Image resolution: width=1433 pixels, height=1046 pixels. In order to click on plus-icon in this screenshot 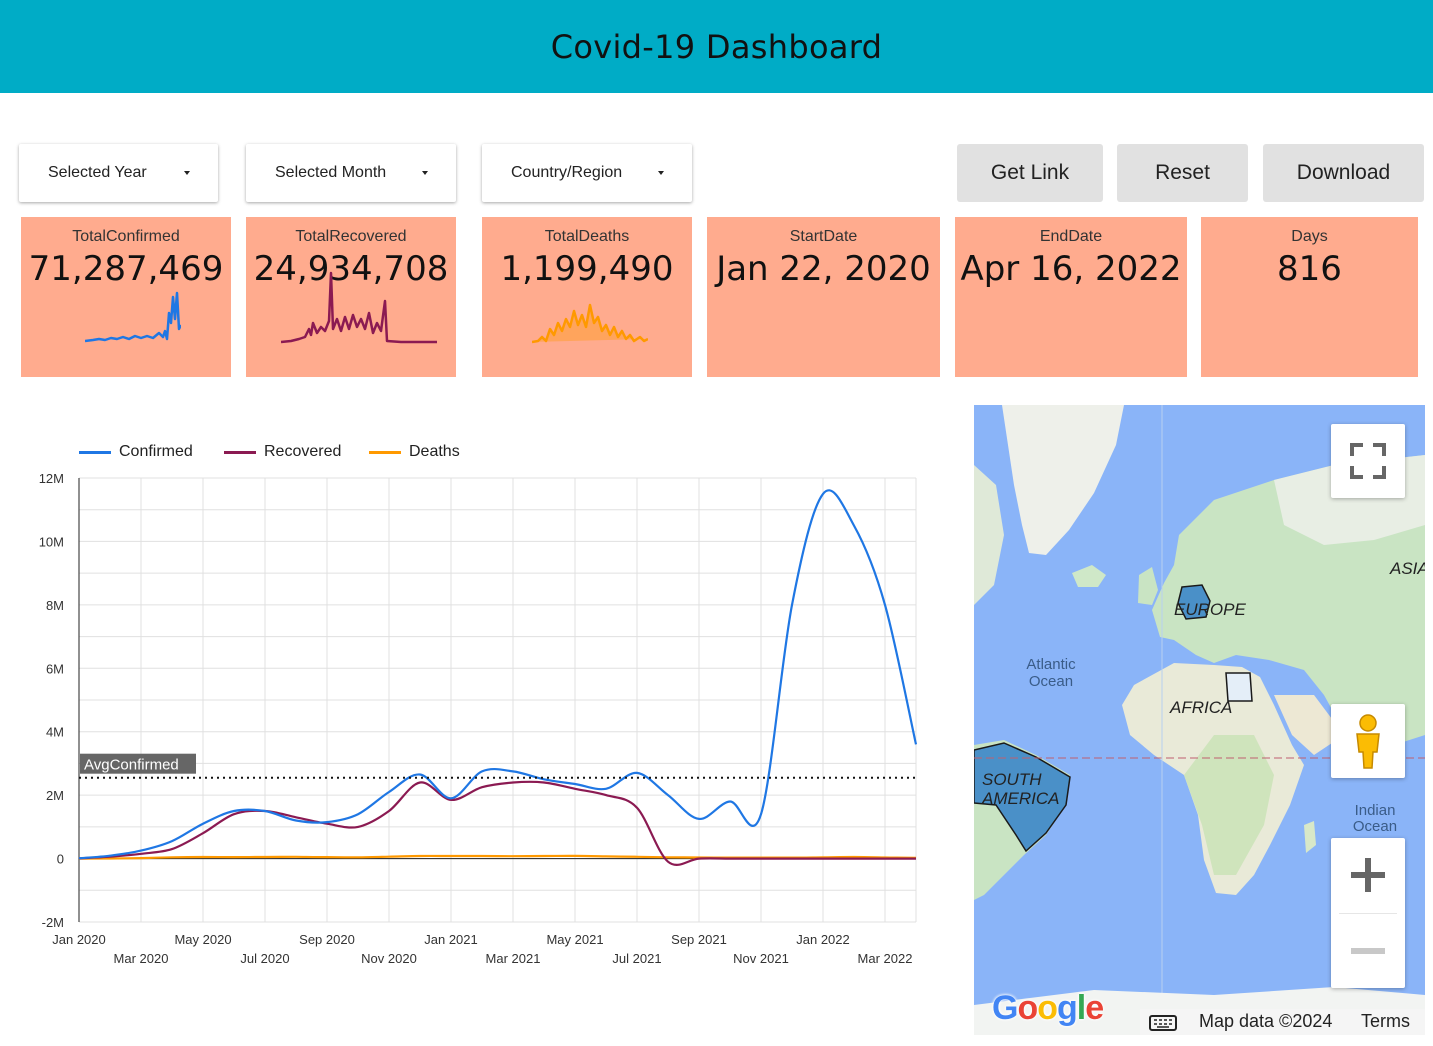, I will do `click(1368, 875)`.